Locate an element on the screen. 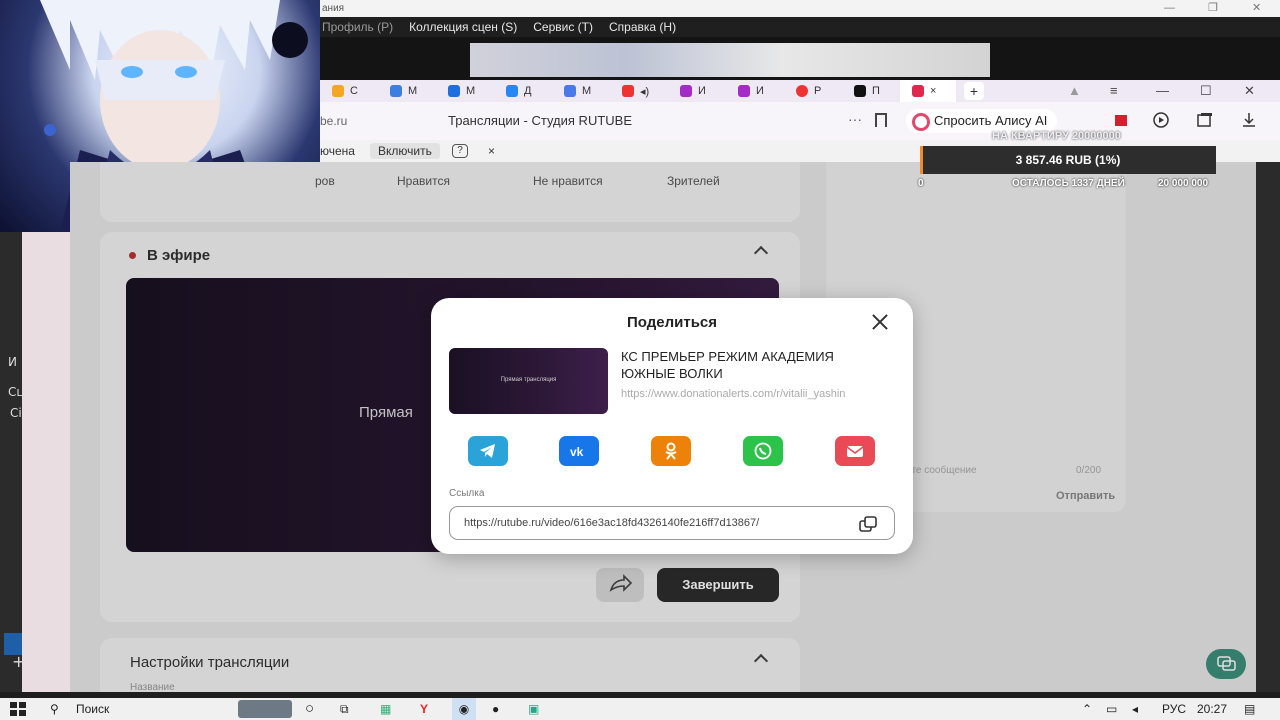 The height and width of the screenshot is (720, 1280). donation-goal-title: НА КВАРТИРУ 20000000 is located at coordinates (1056, 136).